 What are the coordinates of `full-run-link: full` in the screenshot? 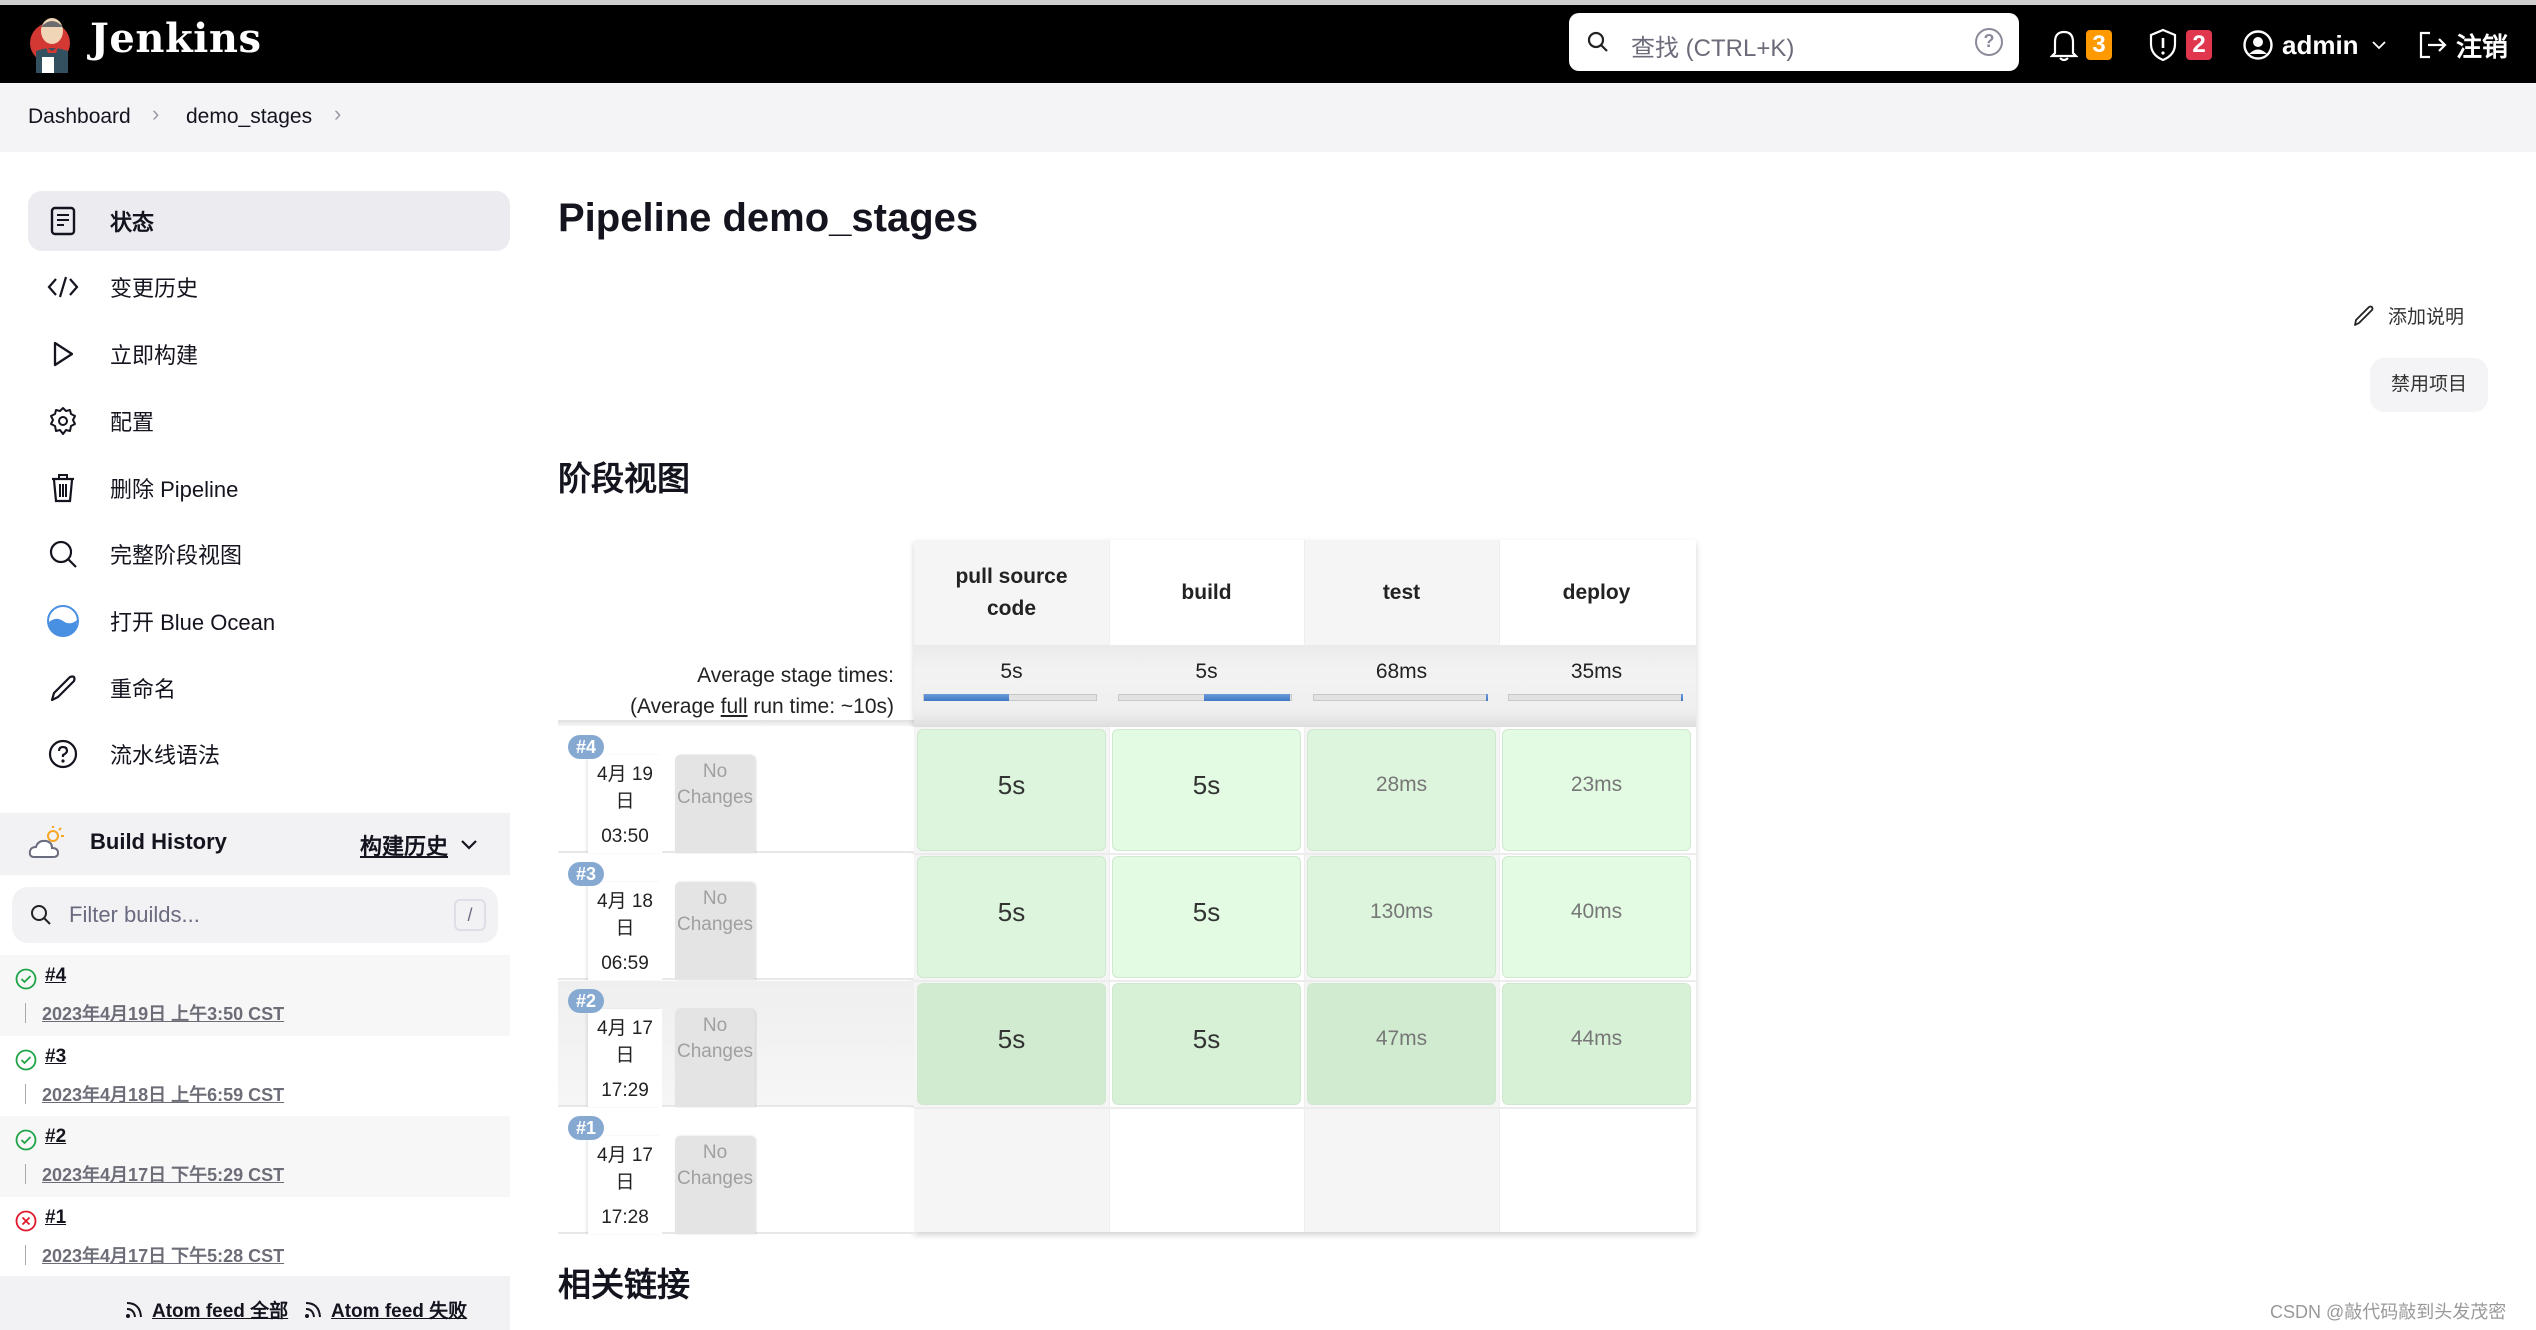 It's located at (734, 706).